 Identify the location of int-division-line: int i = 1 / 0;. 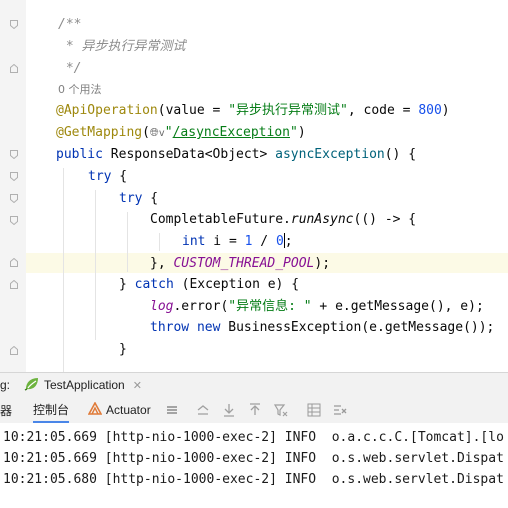
(237, 242).